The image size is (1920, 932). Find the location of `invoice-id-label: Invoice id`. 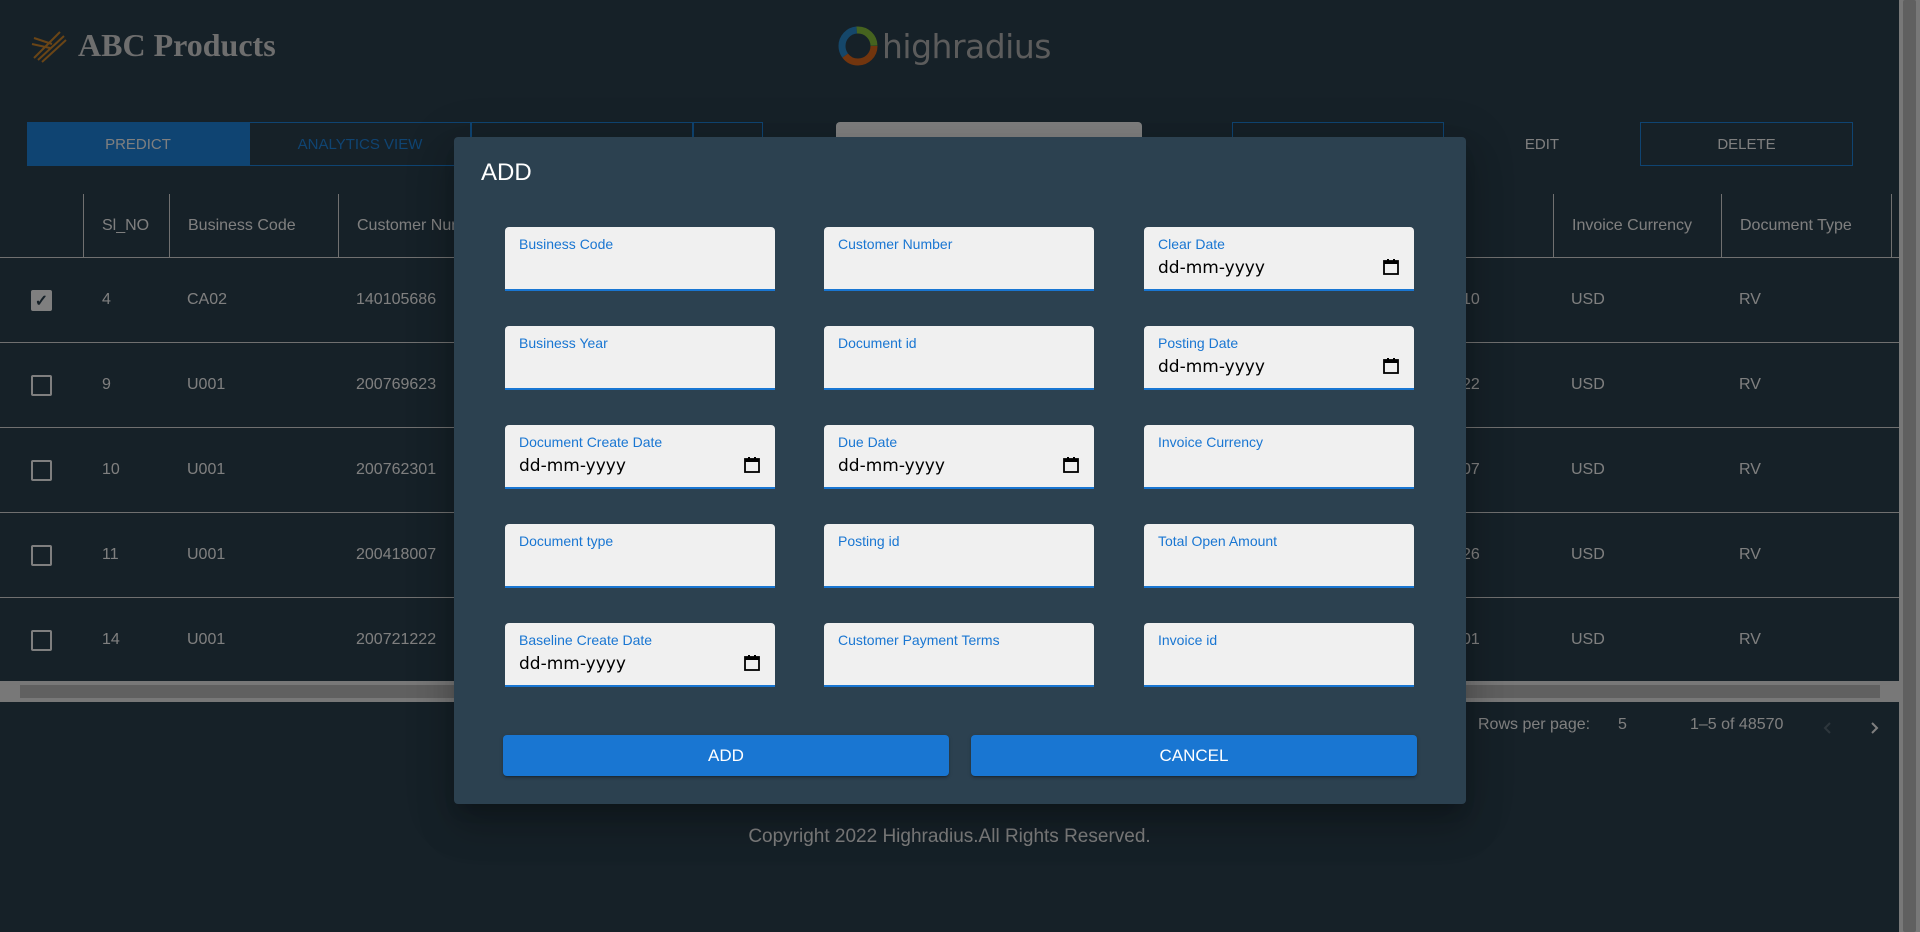

invoice-id-label: Invoice id is located at coordinates (1188, 640).